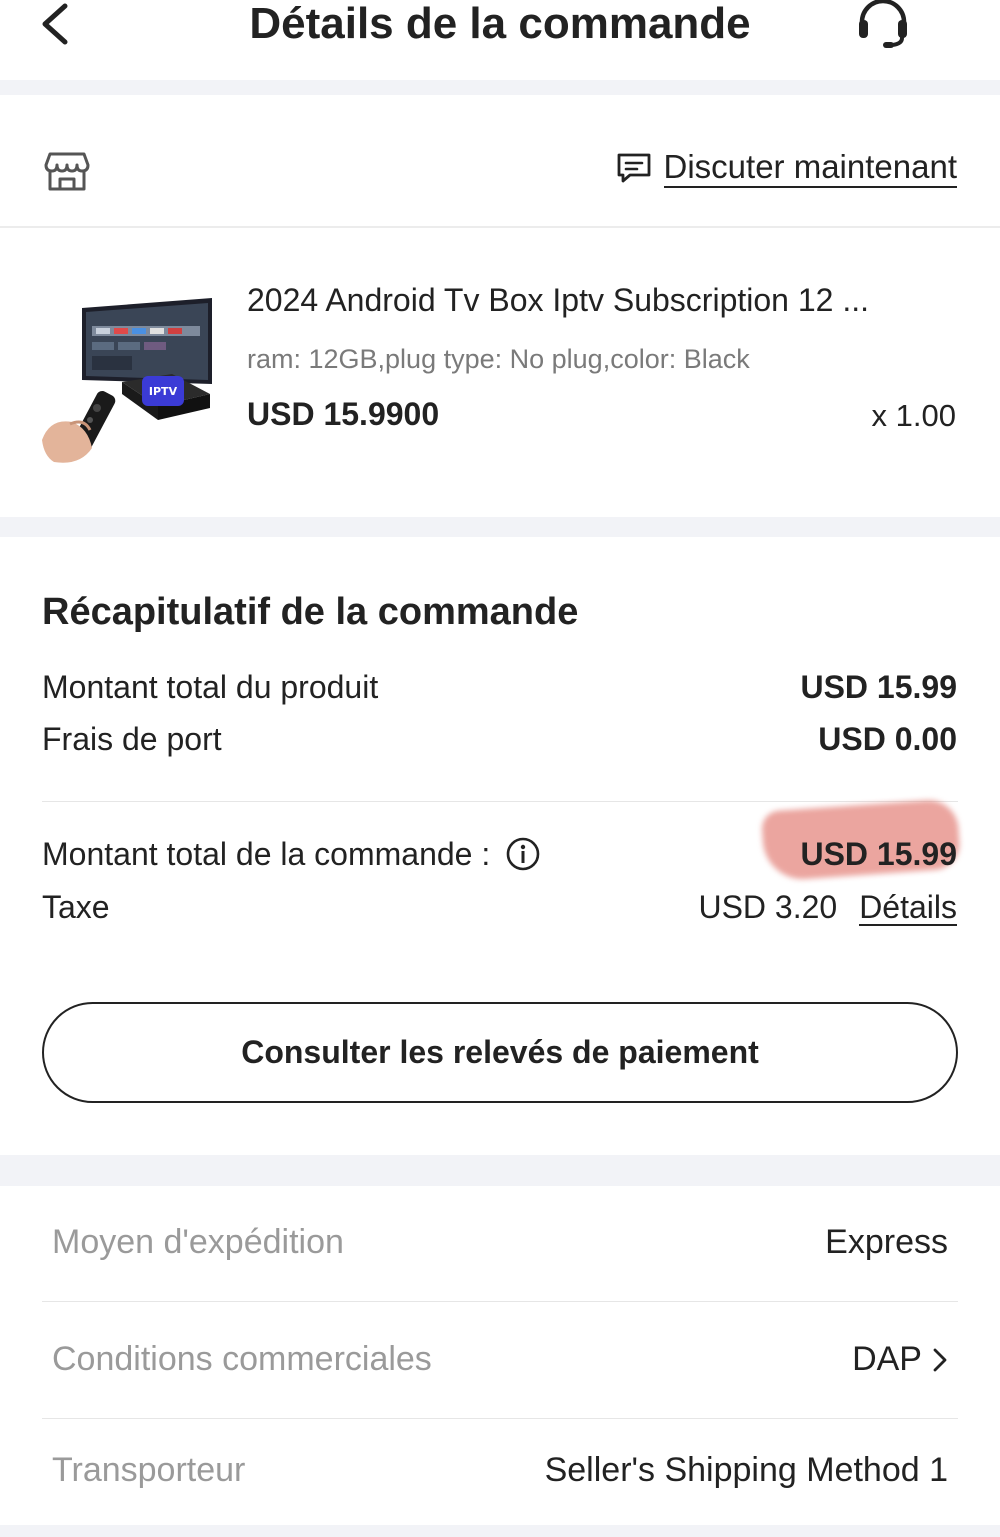 Image resolution: width=1000 pixels, height=1537 pixels. What do you see at coordinates (163, 391) in the screenshot?
I see `iptv-logo-text: IPTV` at bounding box center [163, 391].